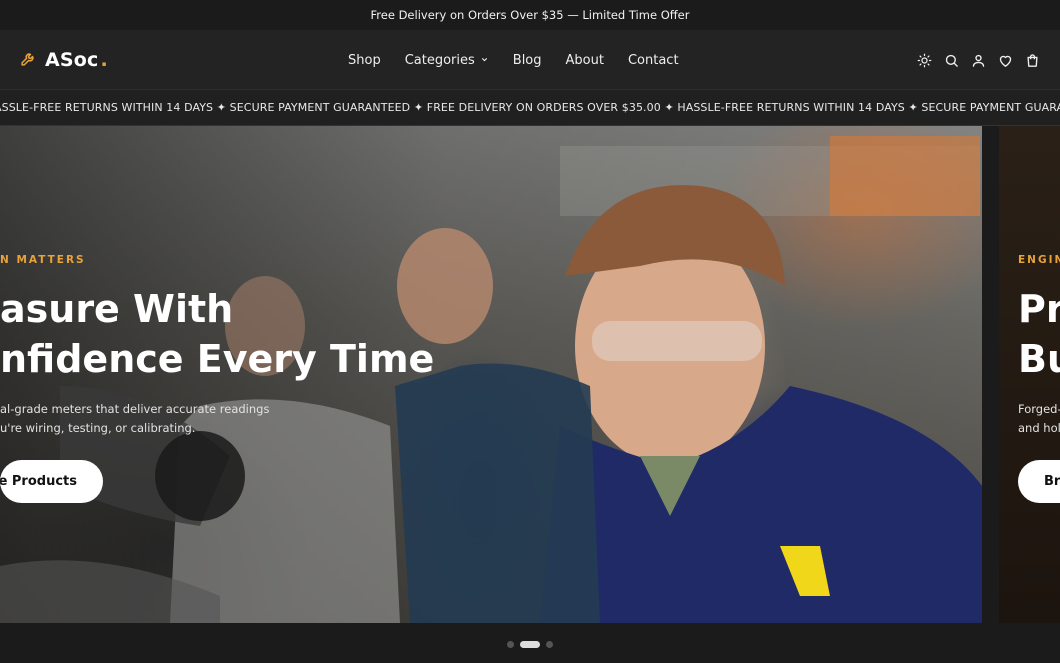 This screenshot has width=1060, height=663. What do you see at coordinates (1039, 481) in the screenshot?
I see `next-cta-button: Br` at bounding box center [1039, 481].